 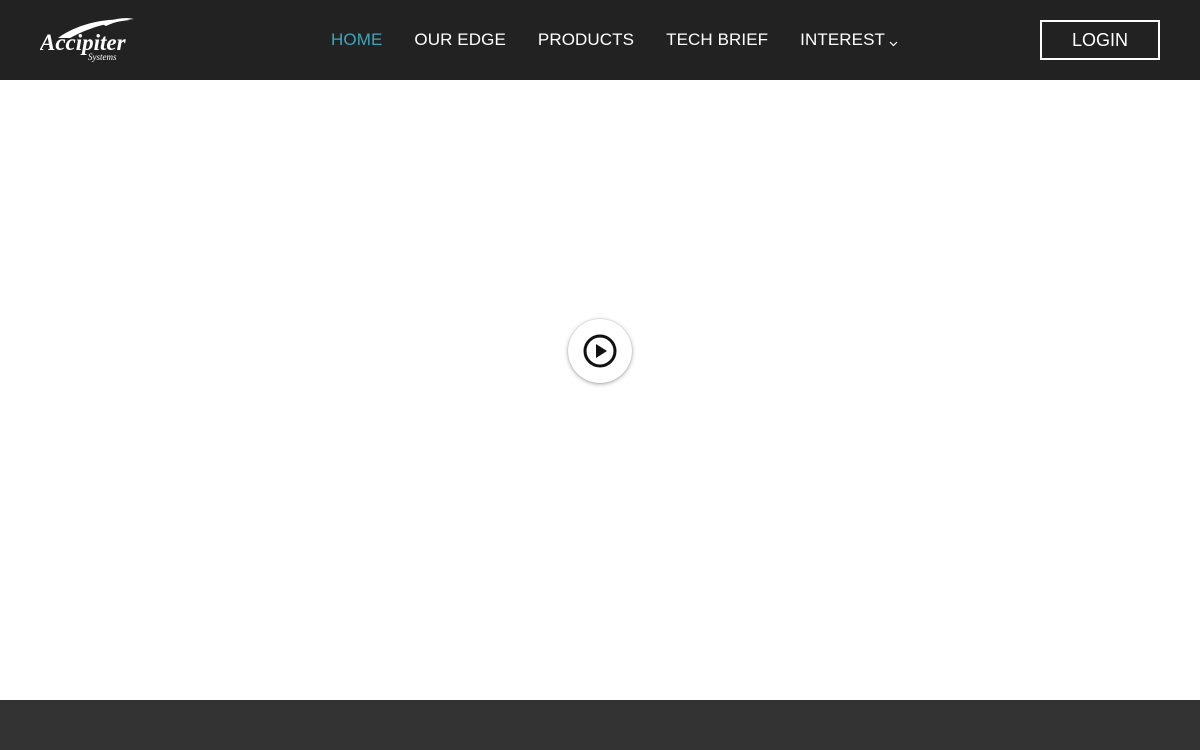 I want to click on chevron-down-icon, so click(x=893, y=42).